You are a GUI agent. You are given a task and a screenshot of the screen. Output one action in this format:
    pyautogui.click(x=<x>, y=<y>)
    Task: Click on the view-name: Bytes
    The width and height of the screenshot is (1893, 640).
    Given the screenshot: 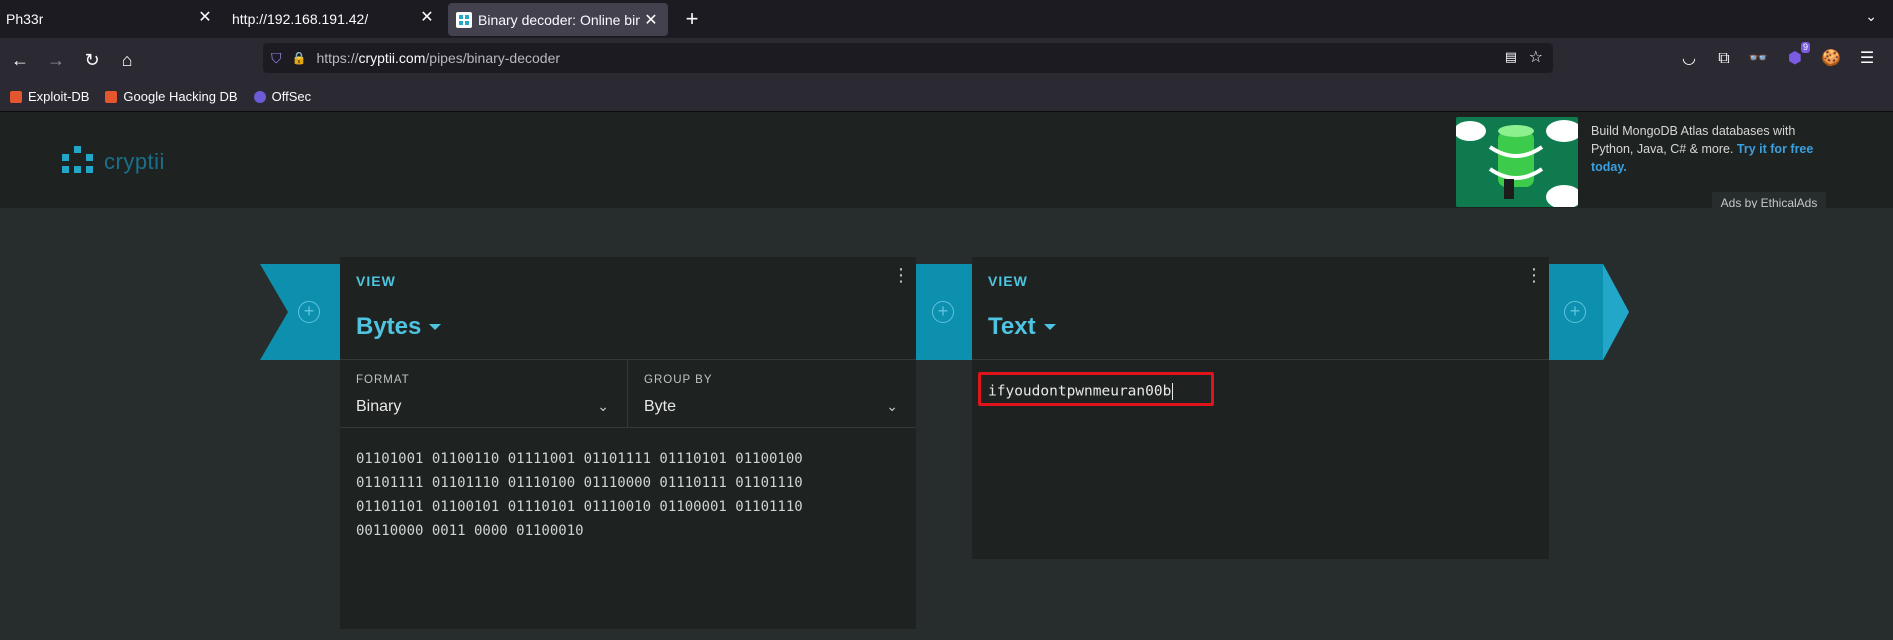 What is the action you would take?
    pyautogui.click(x=389, y=326)
    